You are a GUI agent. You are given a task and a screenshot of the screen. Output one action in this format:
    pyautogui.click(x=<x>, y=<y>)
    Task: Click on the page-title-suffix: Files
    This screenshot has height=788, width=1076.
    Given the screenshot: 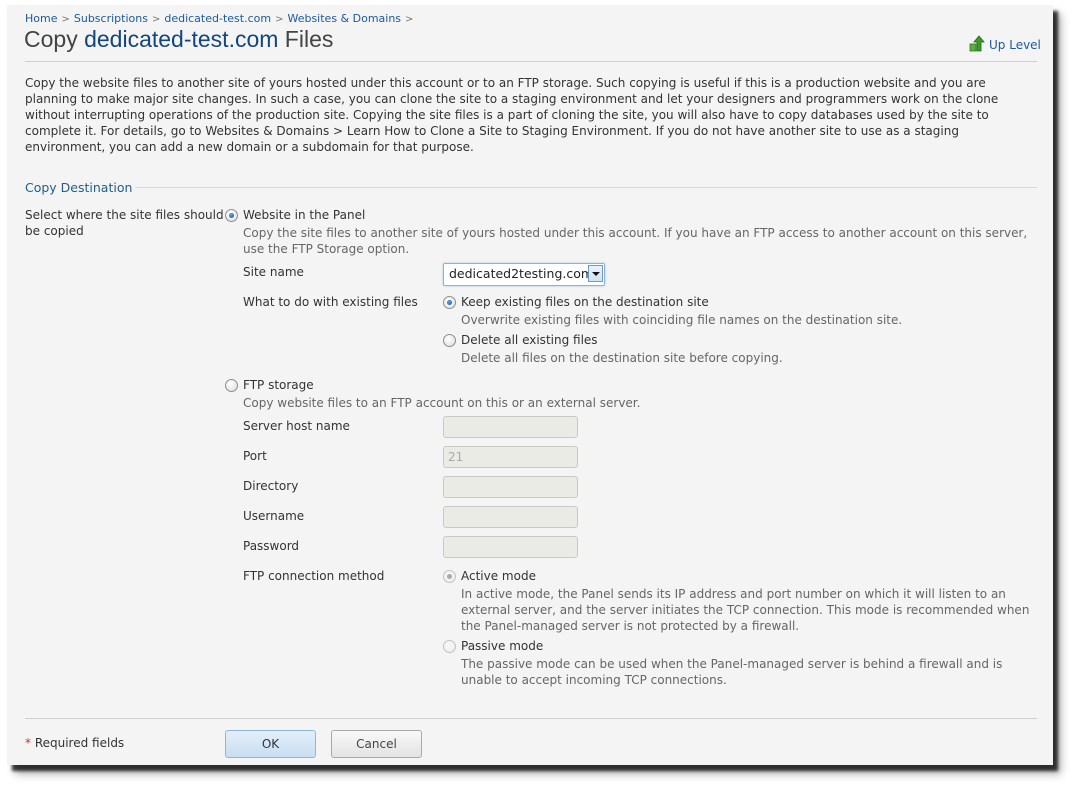 What is the action you would take?
    pyautogui.click(x=306, y=39)
    